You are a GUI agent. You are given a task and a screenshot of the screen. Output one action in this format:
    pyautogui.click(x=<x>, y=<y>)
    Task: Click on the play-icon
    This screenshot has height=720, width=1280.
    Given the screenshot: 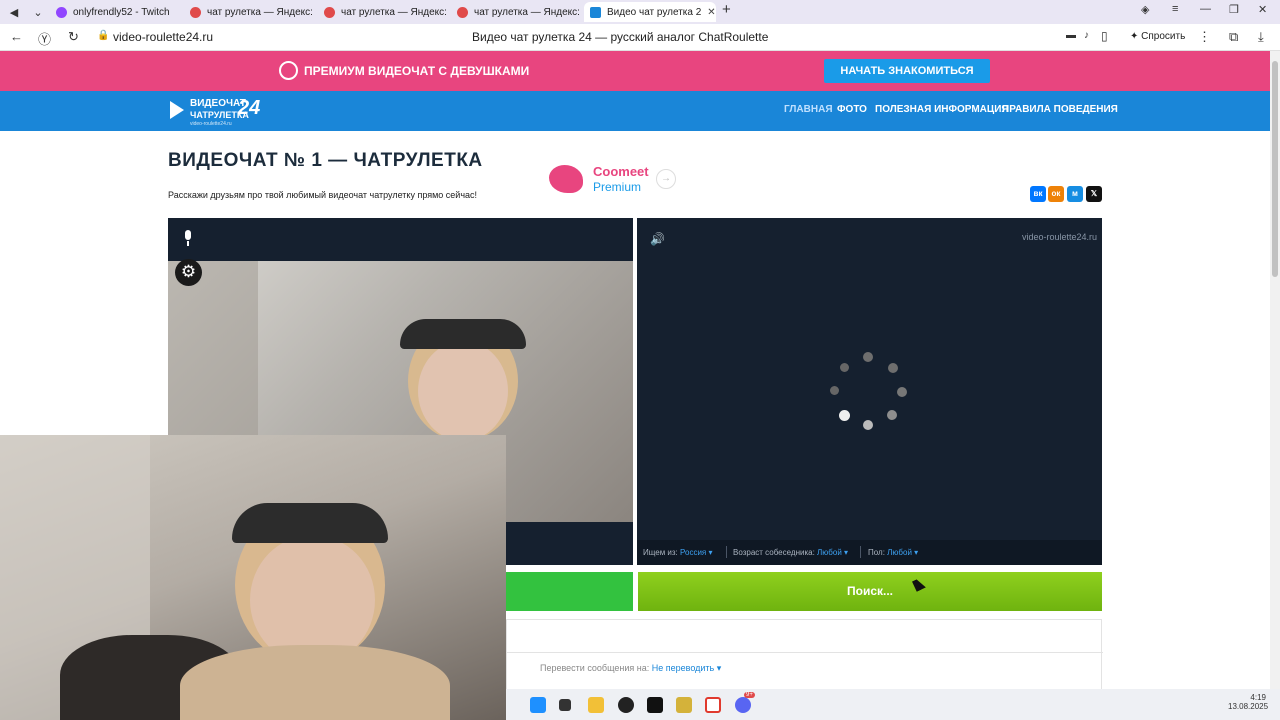 What is the action you would take?
    pyautogui.click(x=177, y=110)
    